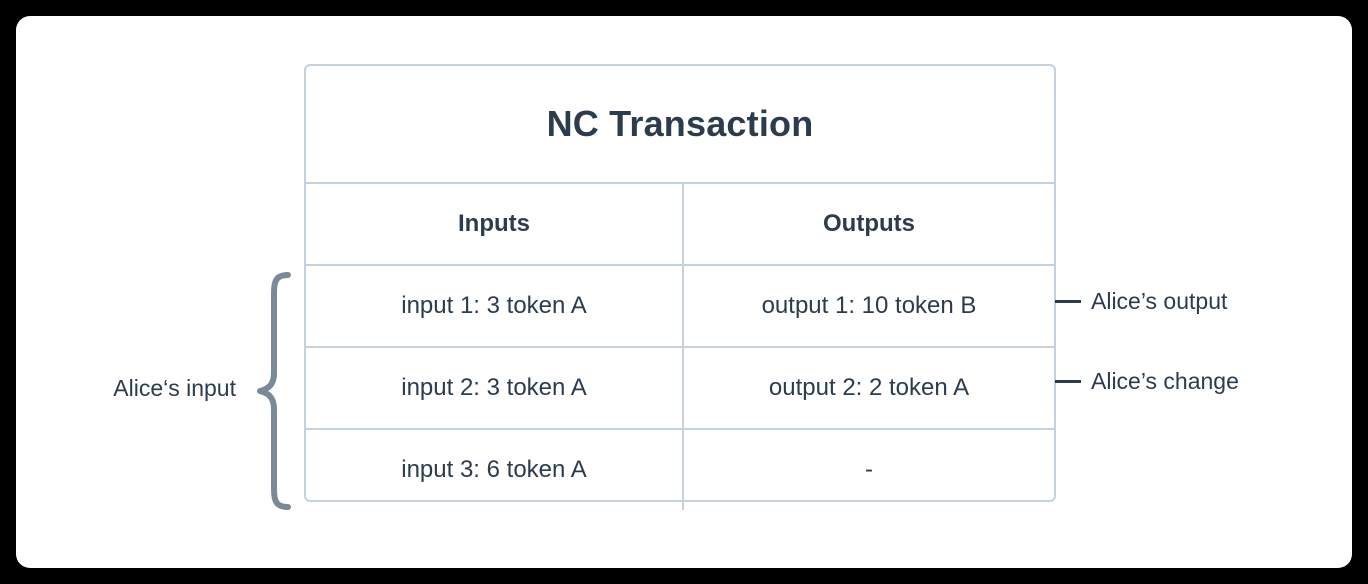  Describe the element at coordinates (869, 469) in the screenshot. I see `output-cell-3: -` at that location.